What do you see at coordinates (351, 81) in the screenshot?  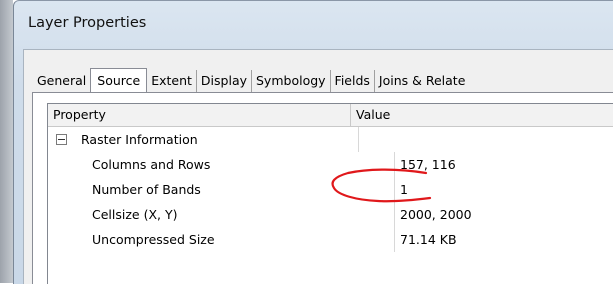 I see `tab-fields: Fields` at bounding box center [351, 81].